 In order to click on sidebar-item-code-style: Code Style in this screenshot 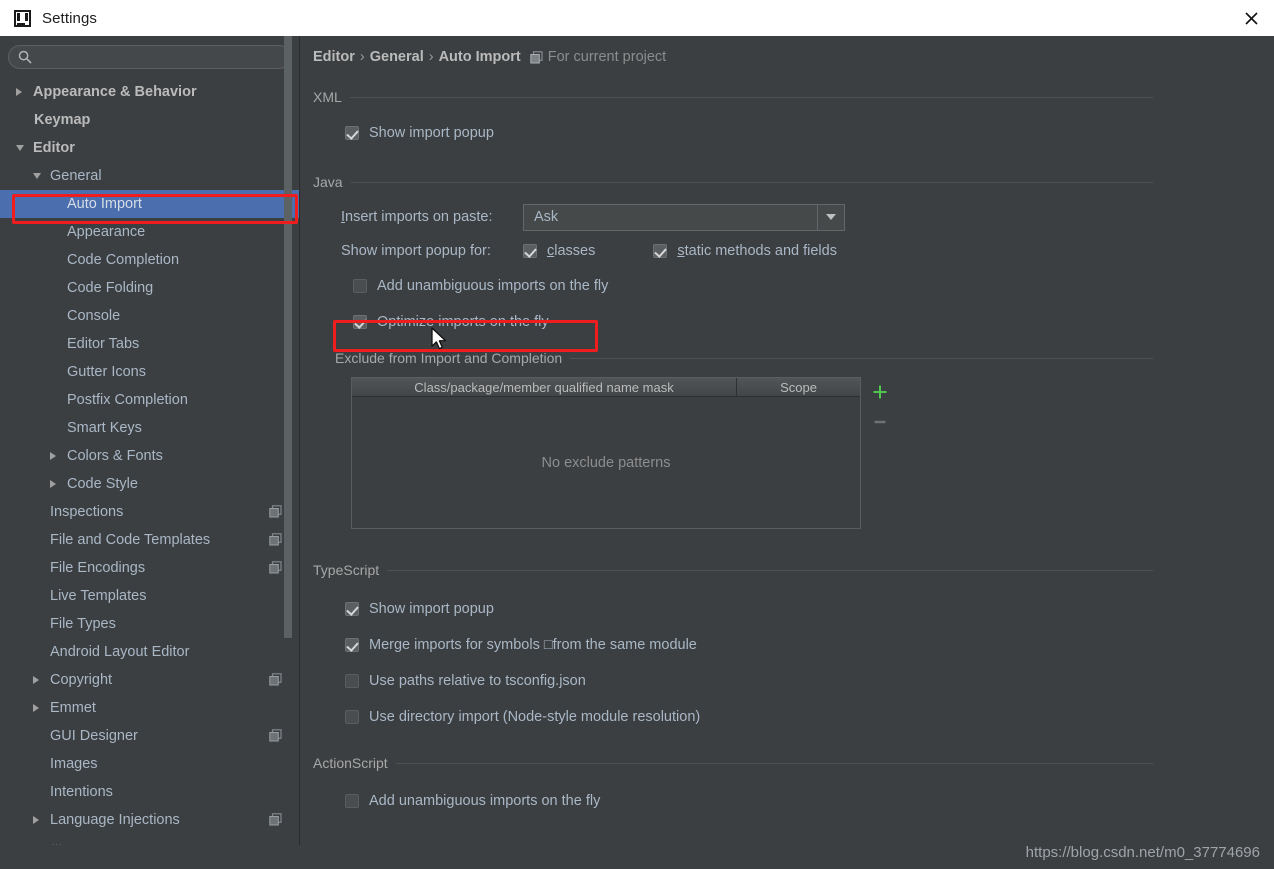, I will do `click(149, 484)`.